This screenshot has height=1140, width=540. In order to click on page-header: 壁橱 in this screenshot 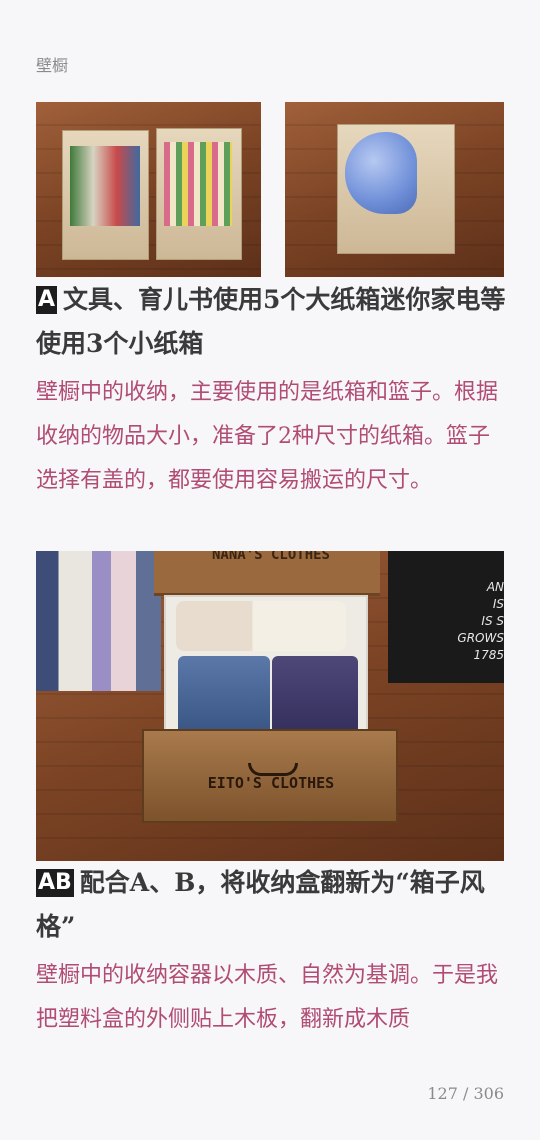, I will do `click(52, 65)`.